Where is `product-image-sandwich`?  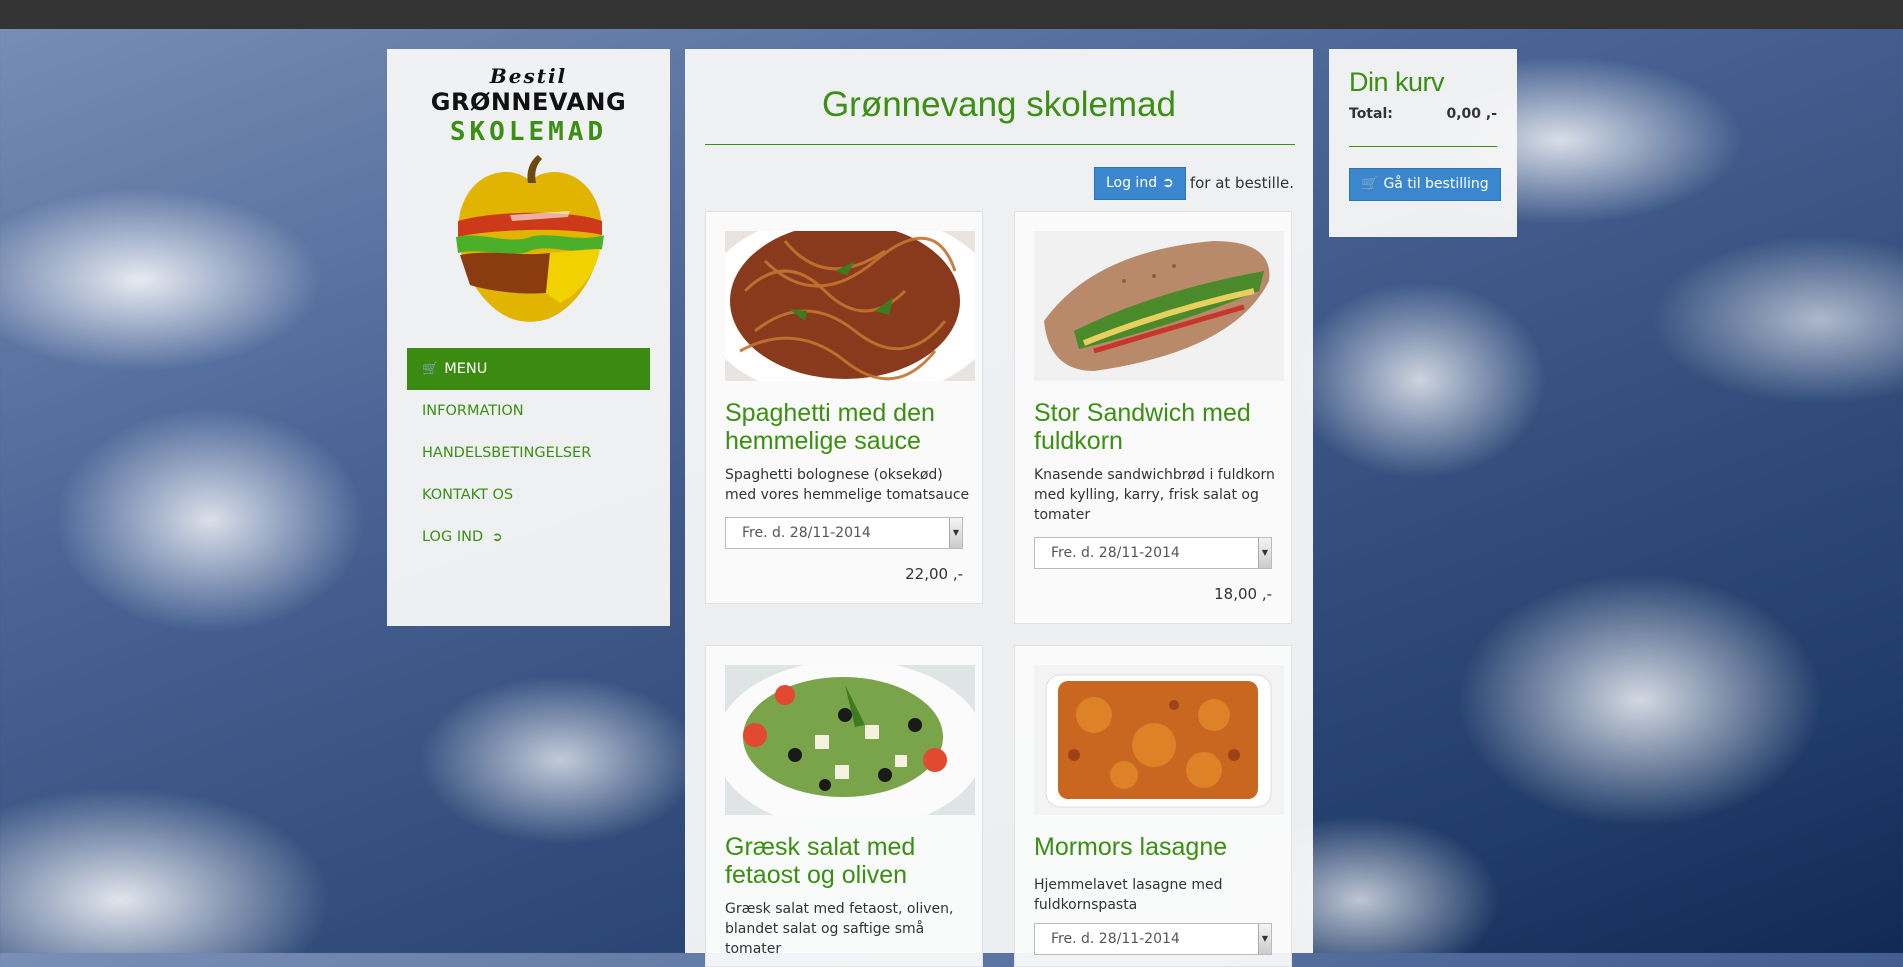 product-image-sandwich is located at coordinates (1159, 306).